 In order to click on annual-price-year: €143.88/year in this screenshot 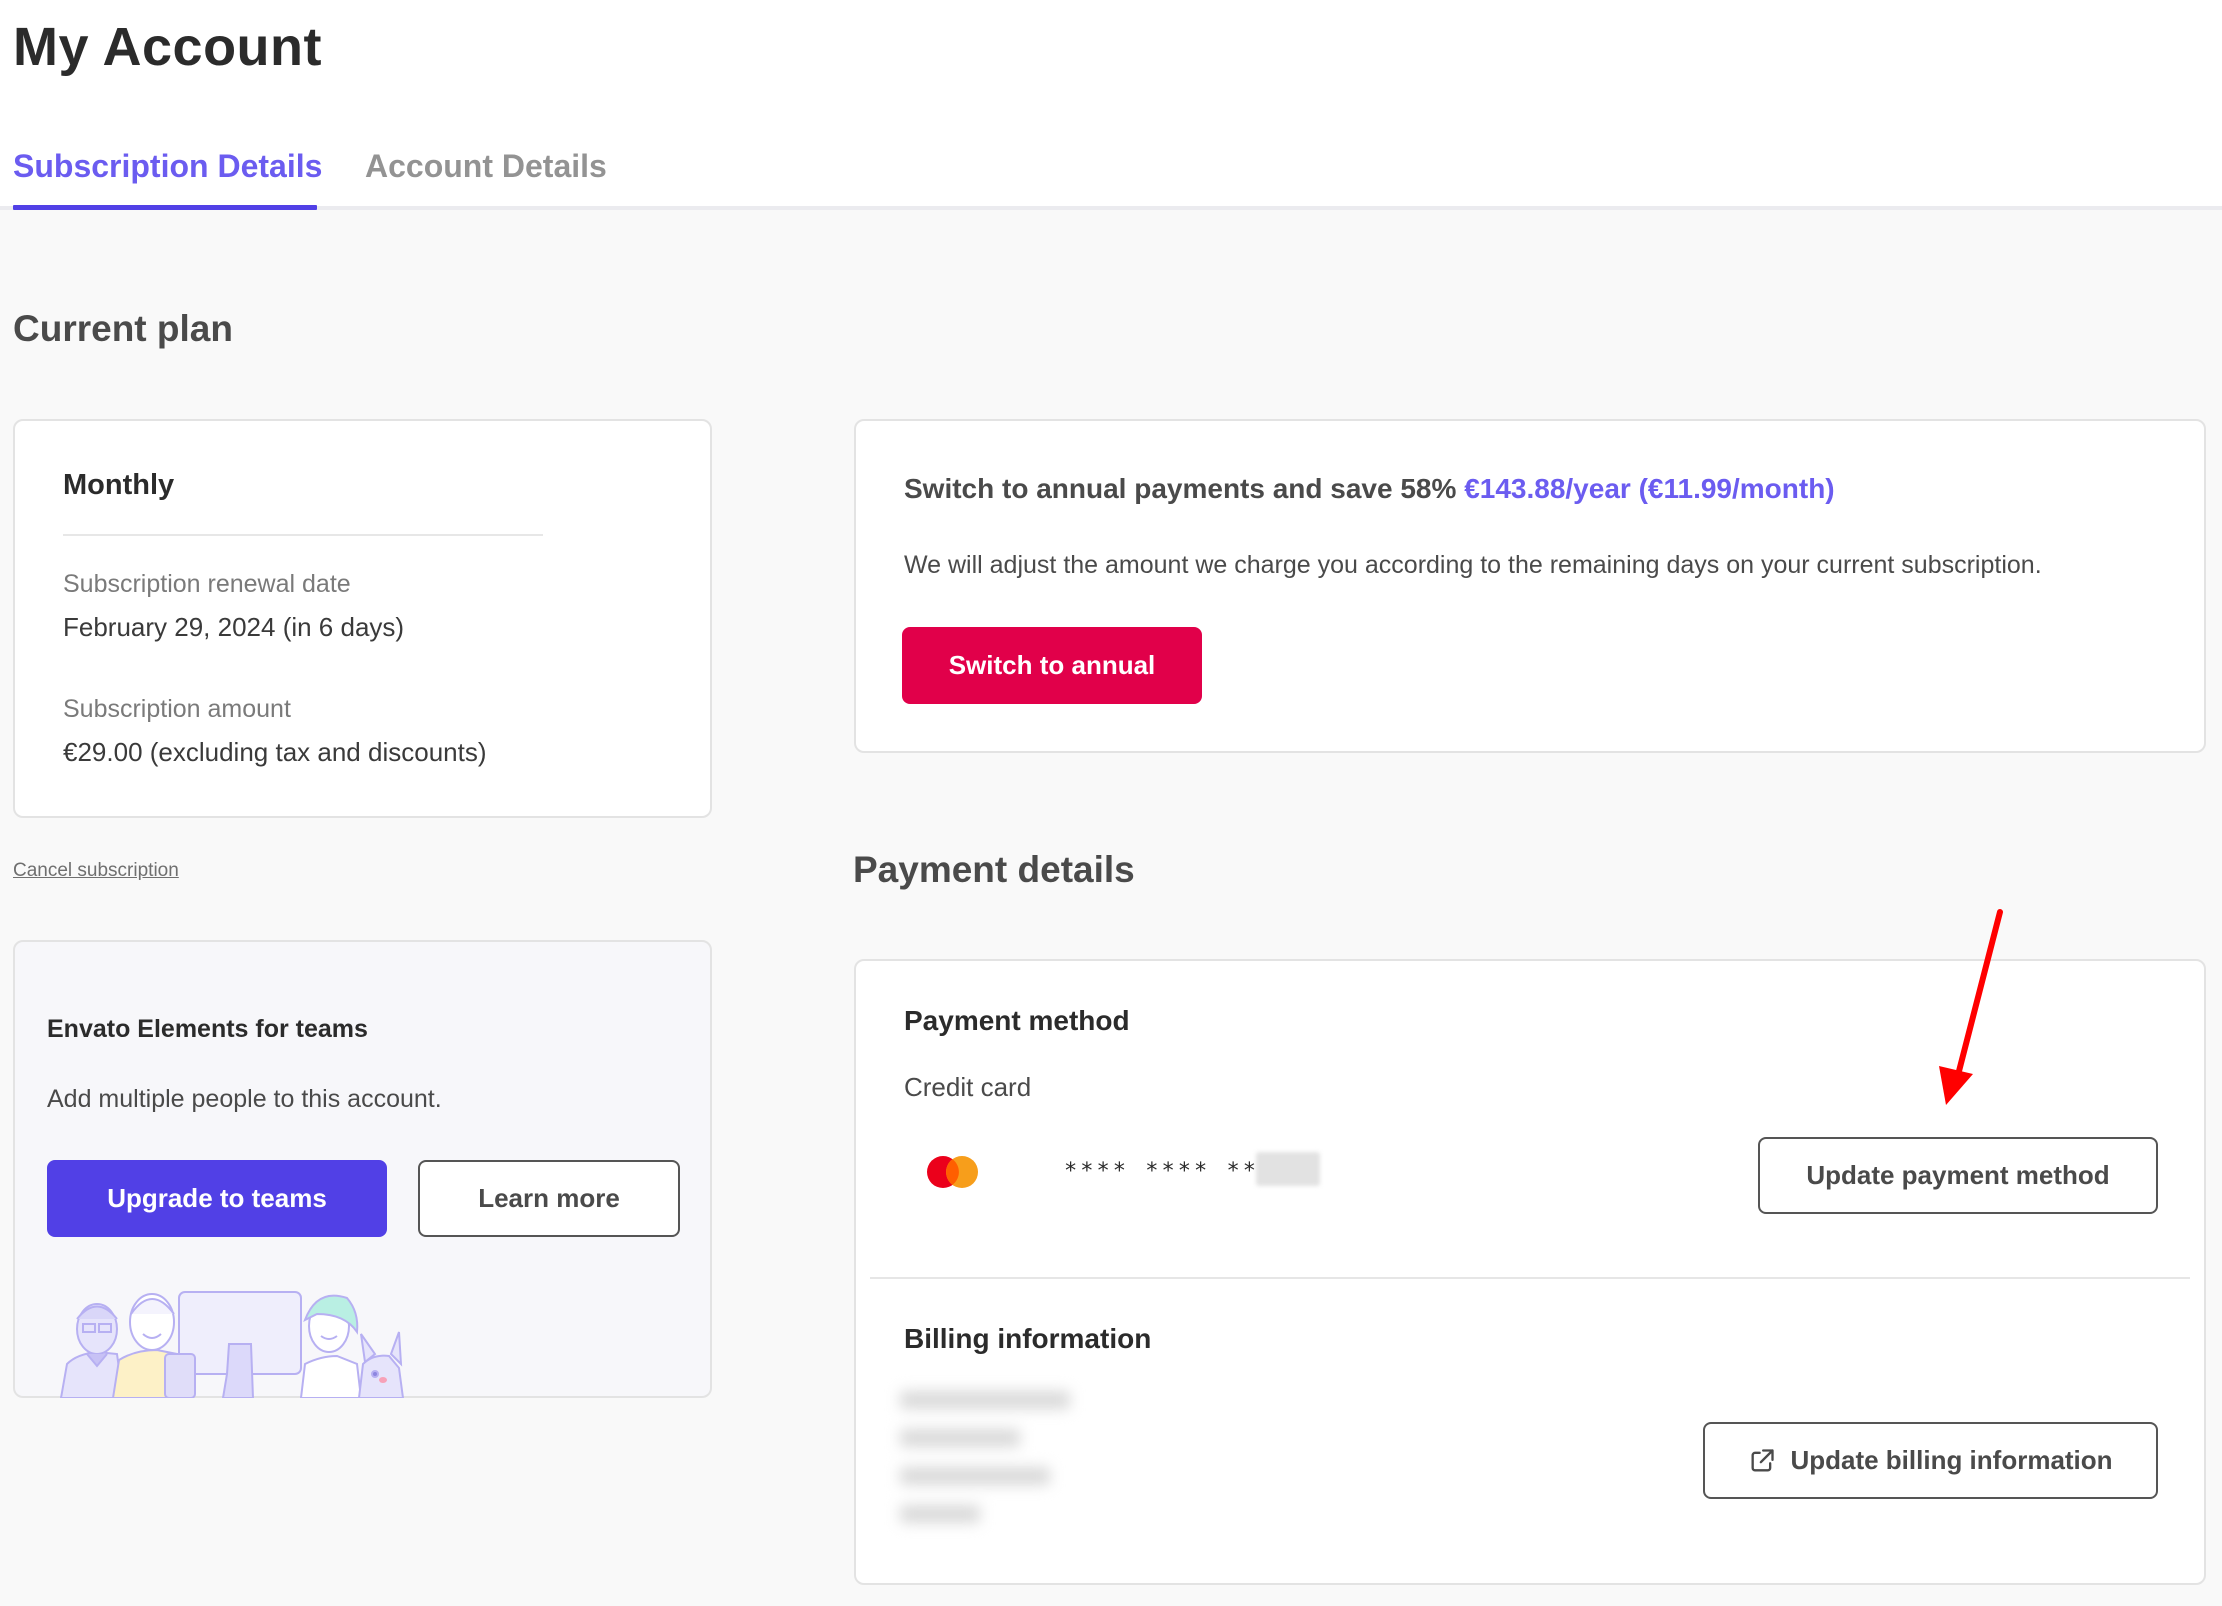, I will do `click(1547, 488)`.